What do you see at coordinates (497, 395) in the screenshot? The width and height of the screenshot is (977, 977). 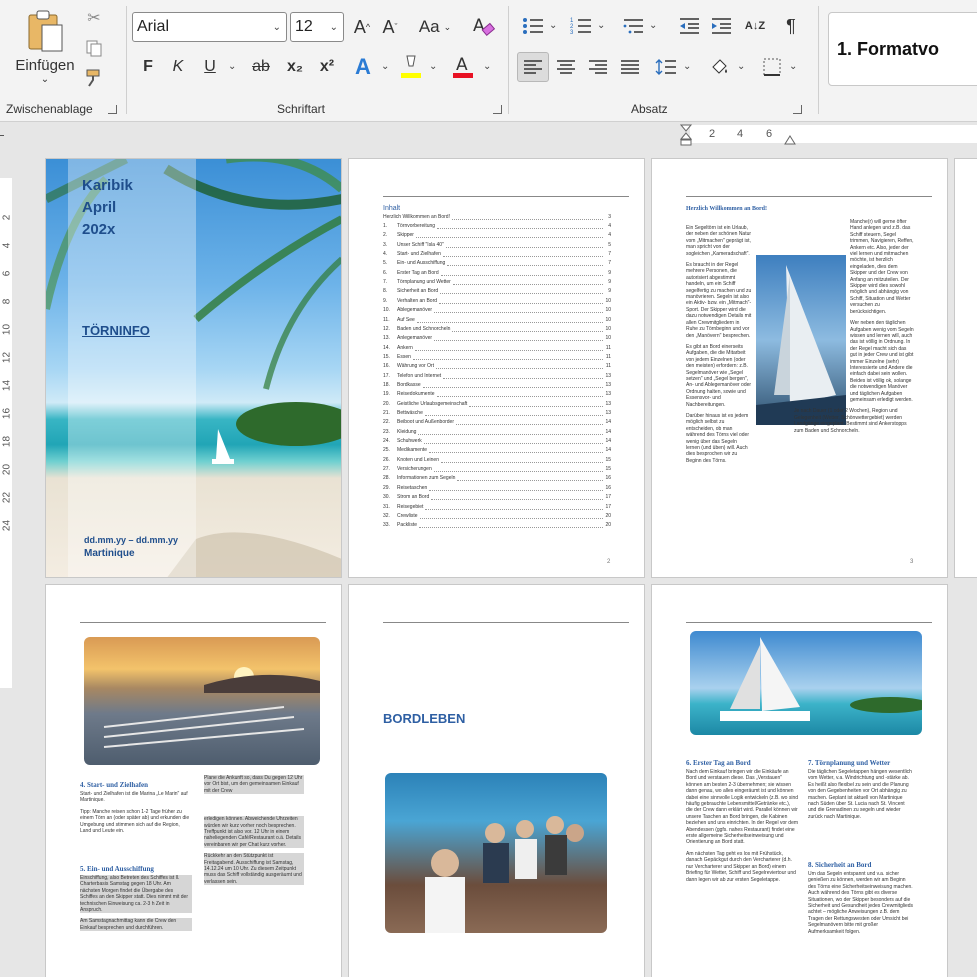 I see `toc-row: 19. Reisedokumente 13` at bounding box center [497, 395].